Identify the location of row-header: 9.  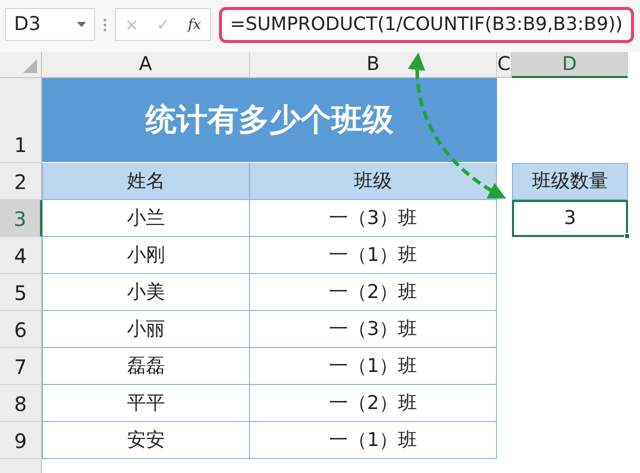
(21, 440).